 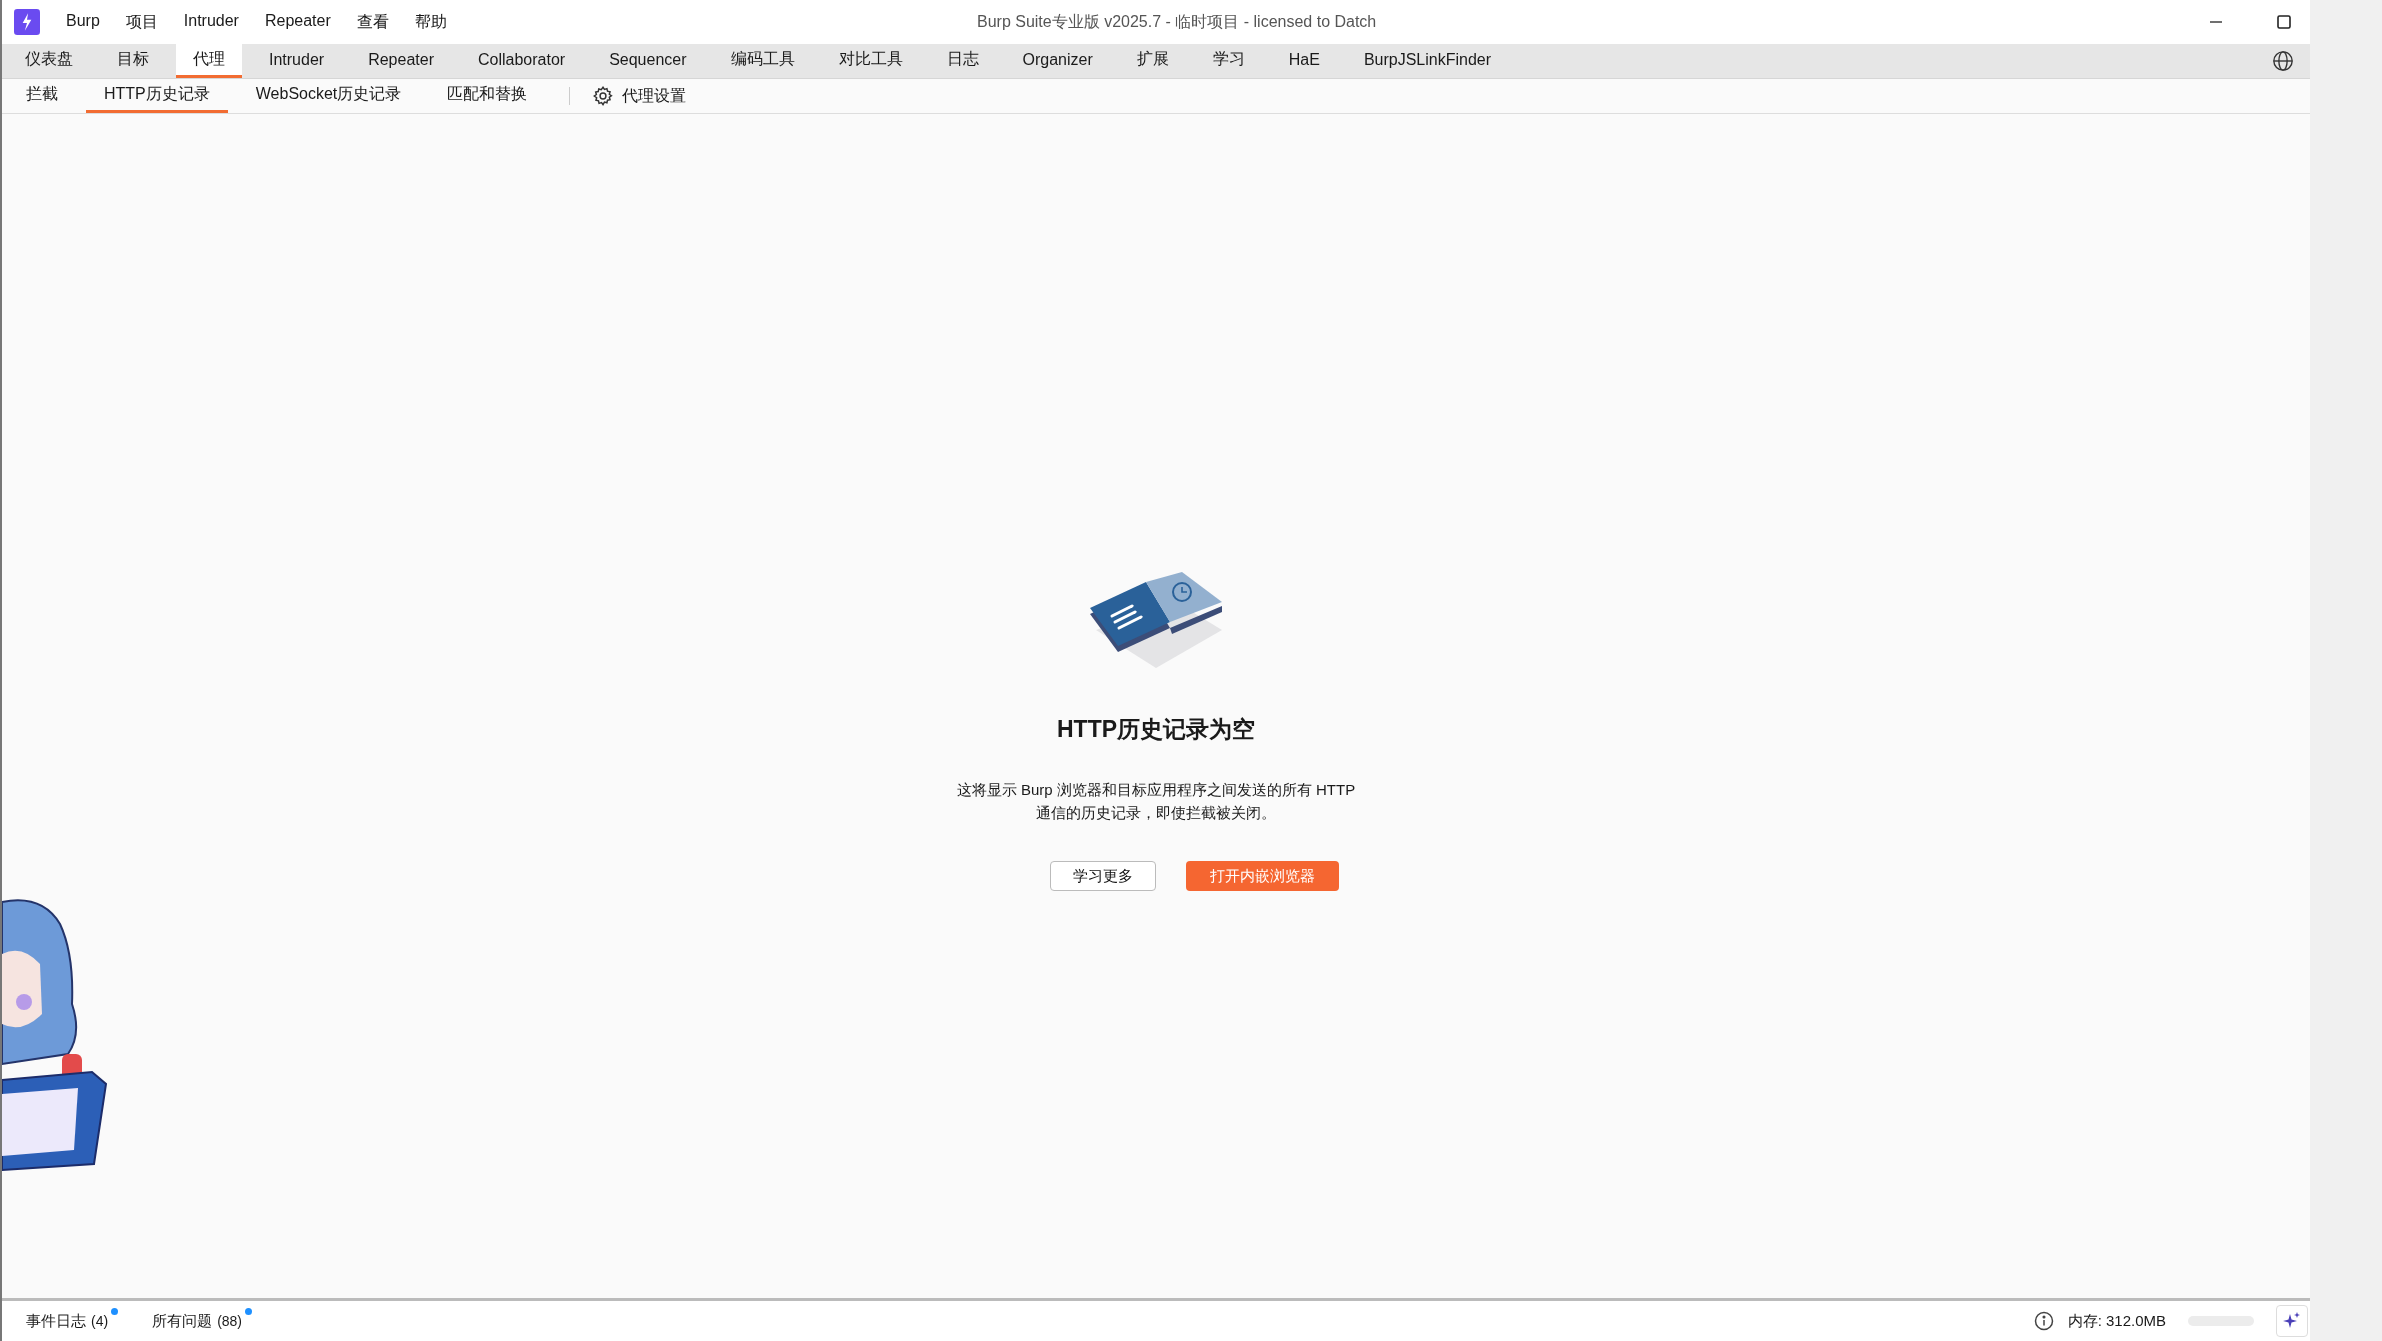 What do you see at coordinates (1156, 729) in the screenshot?
I see `empty-state-title: HTTP历史记录为空` at bounding box center [1156, 729].